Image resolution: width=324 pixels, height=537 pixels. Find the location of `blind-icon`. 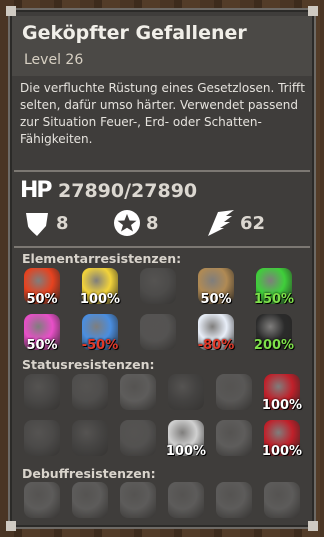

blind-icon is located at coordinates (234, 438).